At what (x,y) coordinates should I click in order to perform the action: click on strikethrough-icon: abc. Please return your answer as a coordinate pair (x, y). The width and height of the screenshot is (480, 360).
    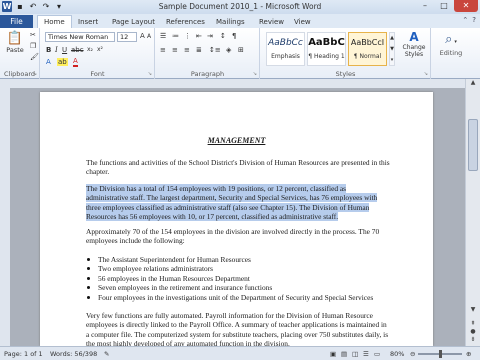
    Looking at the image, I should click on (77, 50).